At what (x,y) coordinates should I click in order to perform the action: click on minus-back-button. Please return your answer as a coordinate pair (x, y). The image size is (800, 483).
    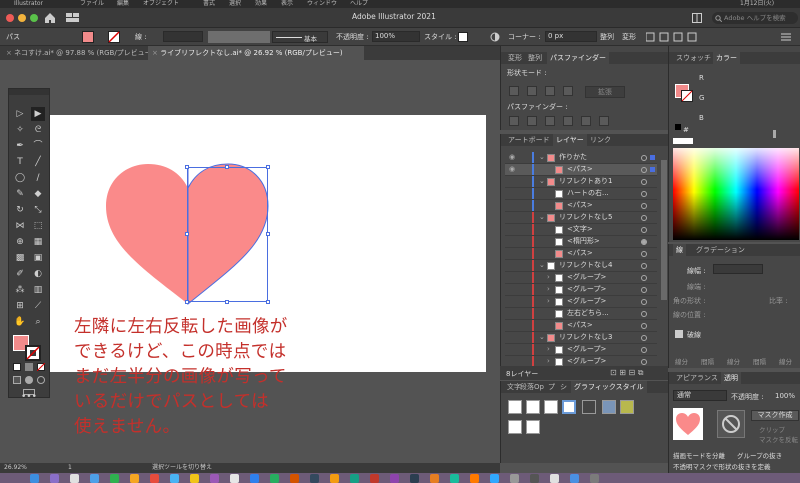
    Looking at the image, I should click on (604, 121).